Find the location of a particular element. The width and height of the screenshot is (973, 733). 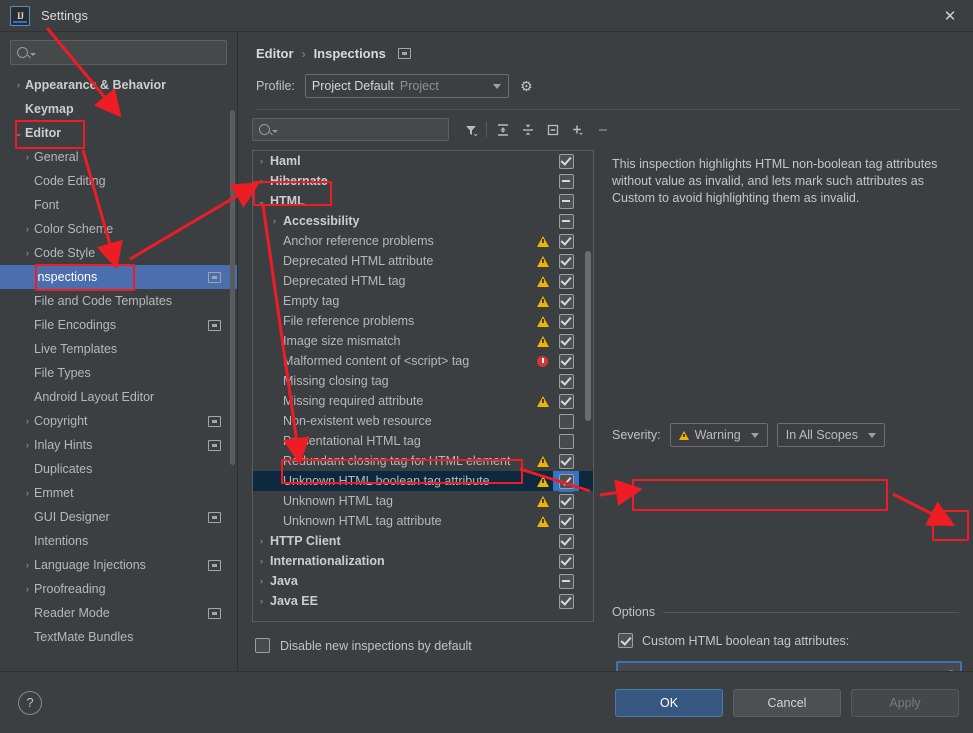

inspections-tree-scrollbar is located at coordinates (588, 336).